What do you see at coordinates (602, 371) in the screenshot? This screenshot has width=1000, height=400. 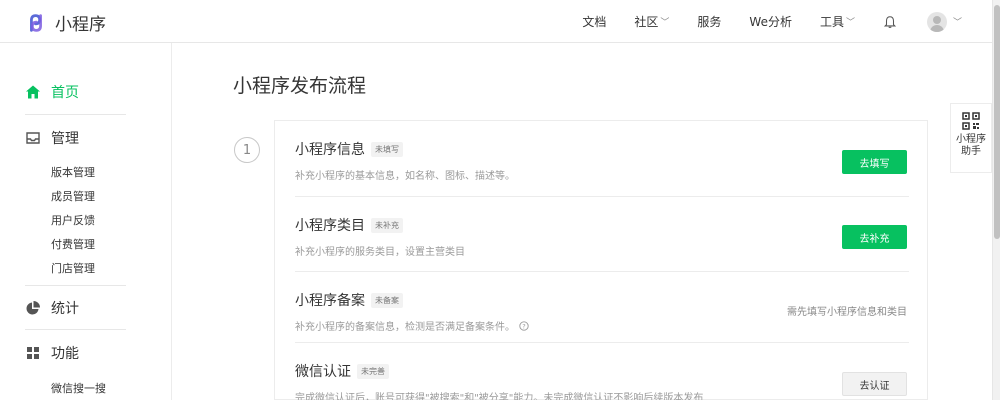 I see `row-title-wrap: 微信认证 未完善` at bounding box center [602, 371].